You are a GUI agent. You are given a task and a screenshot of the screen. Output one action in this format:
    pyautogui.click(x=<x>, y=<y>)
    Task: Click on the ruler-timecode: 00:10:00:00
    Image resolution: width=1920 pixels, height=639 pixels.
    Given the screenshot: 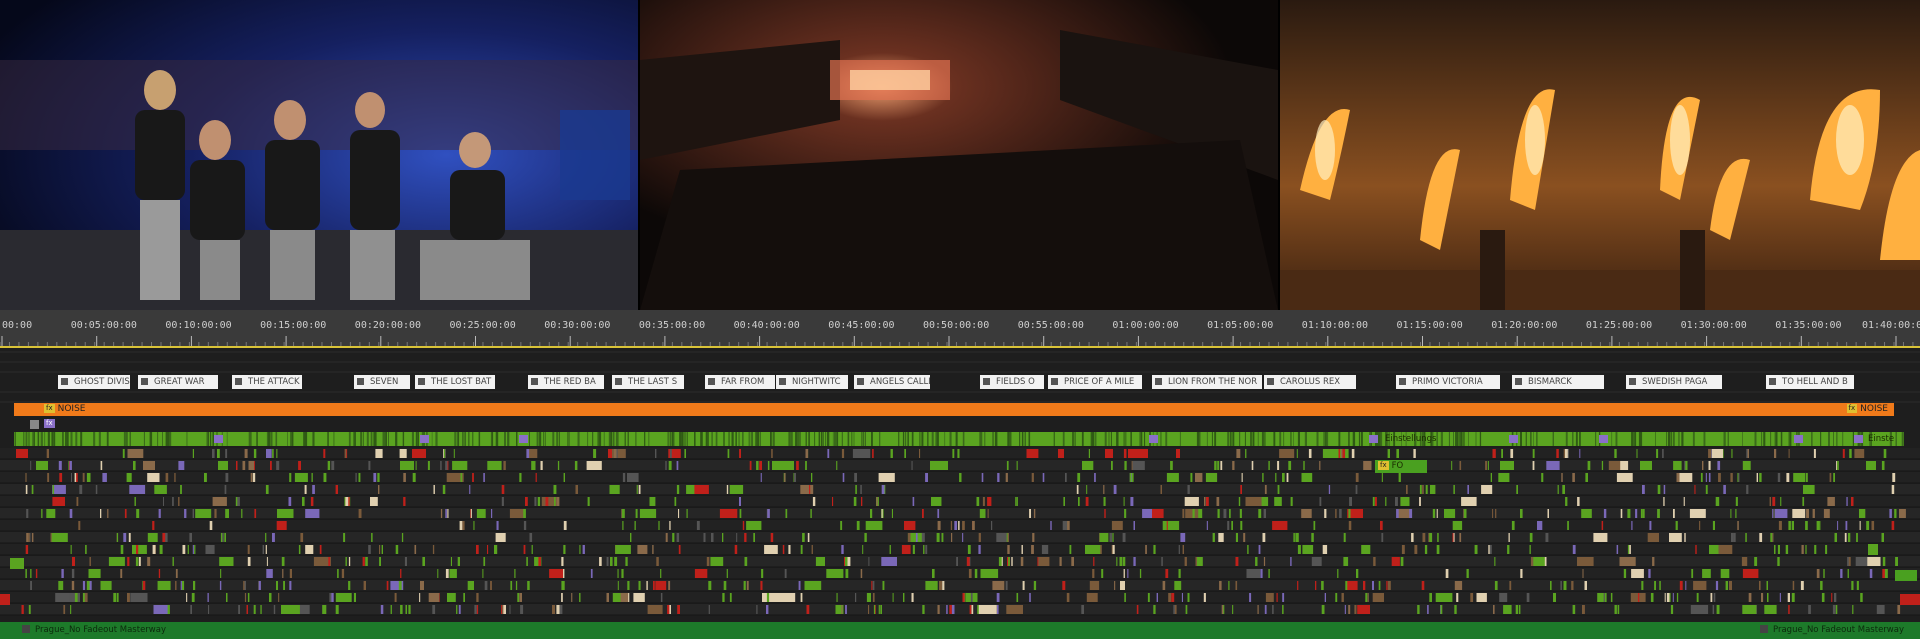 What is the action you would take?
    pyautogui.click(x=198, y=325)
    